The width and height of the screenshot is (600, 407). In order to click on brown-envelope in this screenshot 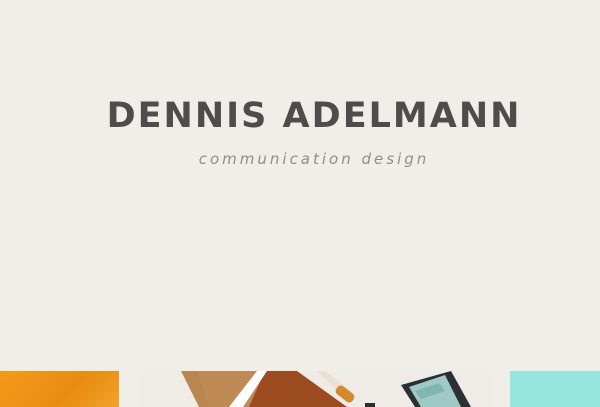, I will do `click(298, 389)`.